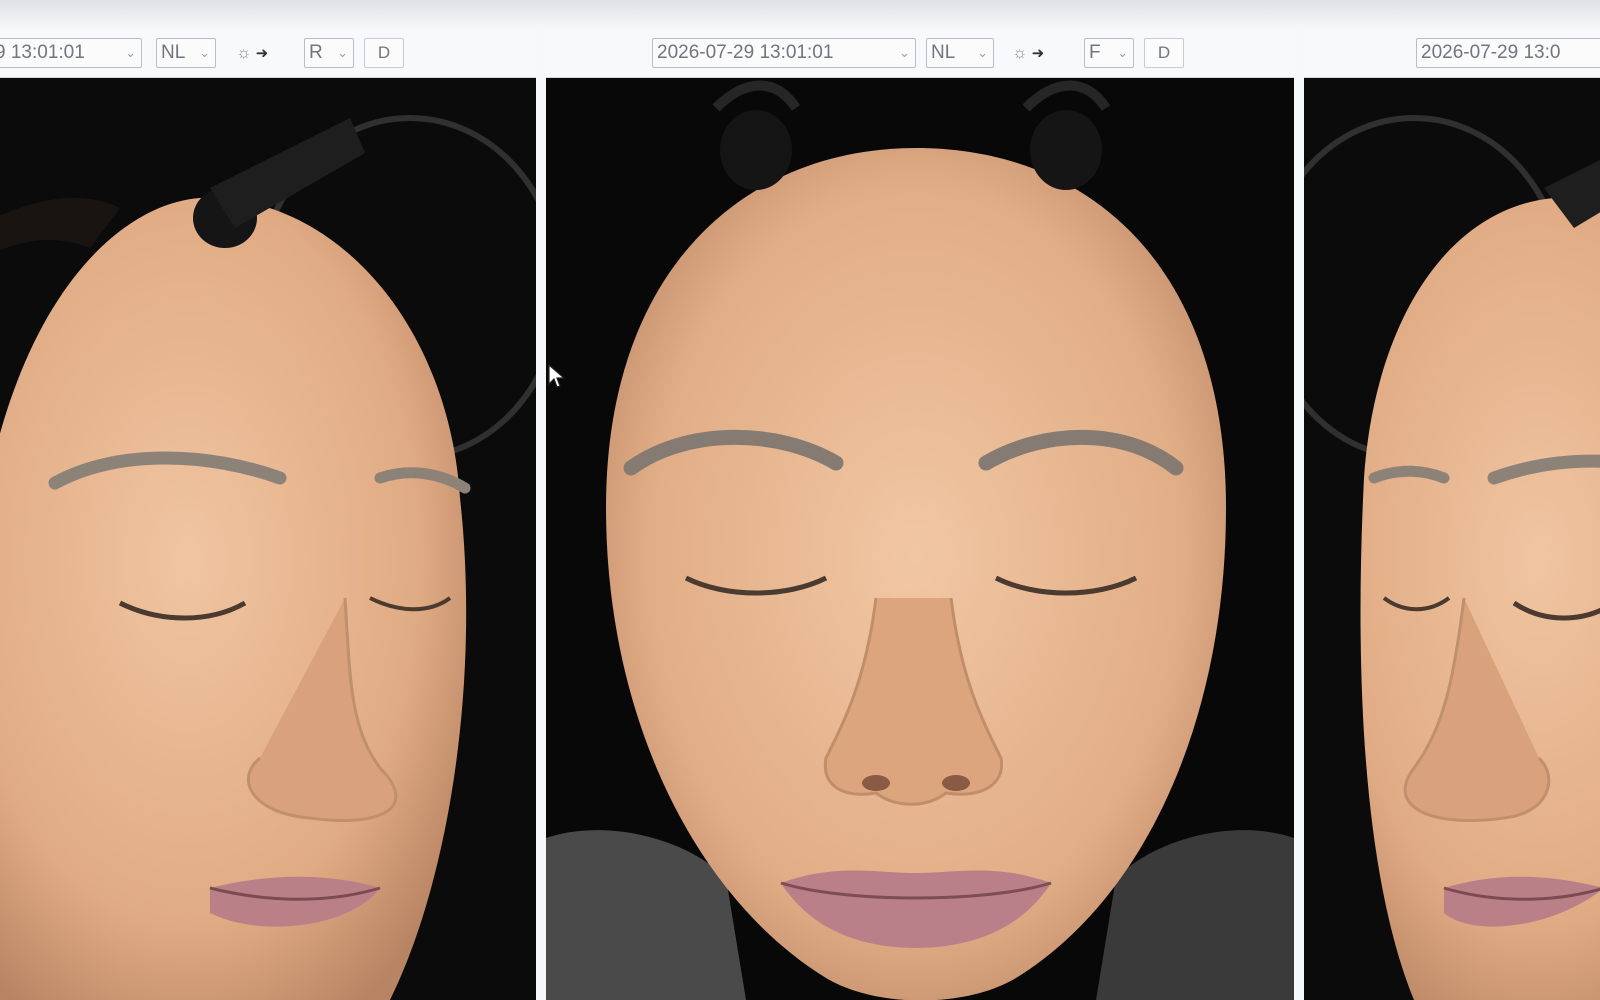 The width and height of the screenshot is (1600, 1000). I want to click on panel-toolbar: 9 13:01:01 ⌄ NL ⌄ ☼ ➜ R ⌄ D, so click(270, 54).